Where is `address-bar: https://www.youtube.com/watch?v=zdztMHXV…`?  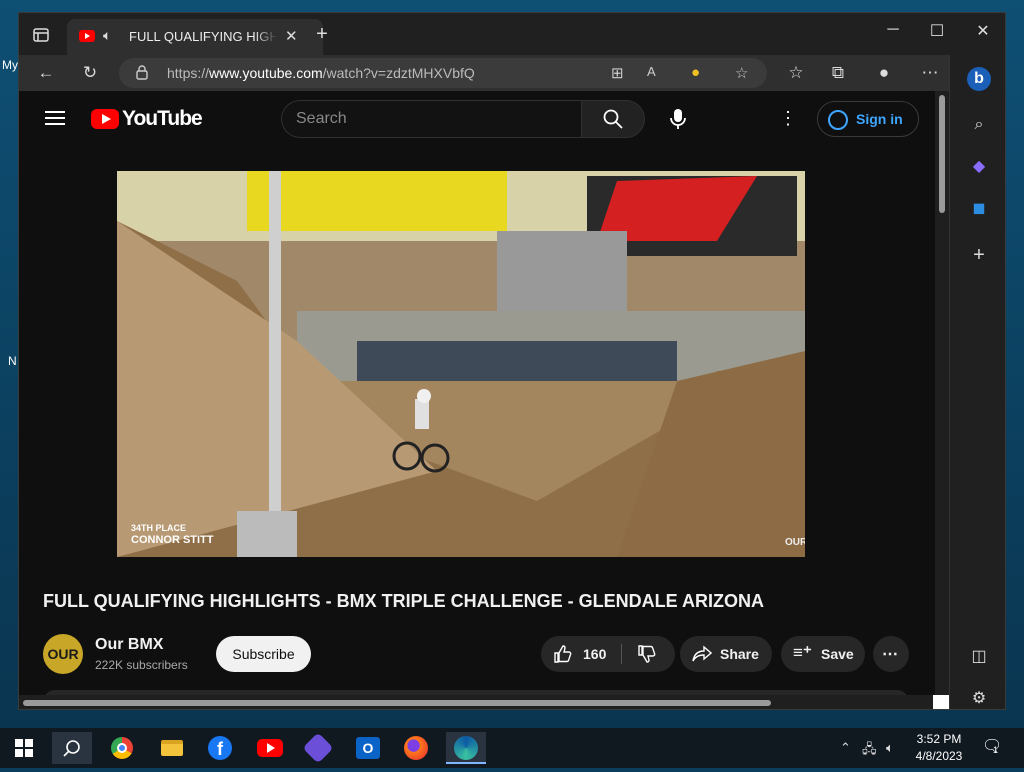 address-bar: https://www.youtube.com/watch?v=zdztMHXV… is located at coordinates (443, 73).